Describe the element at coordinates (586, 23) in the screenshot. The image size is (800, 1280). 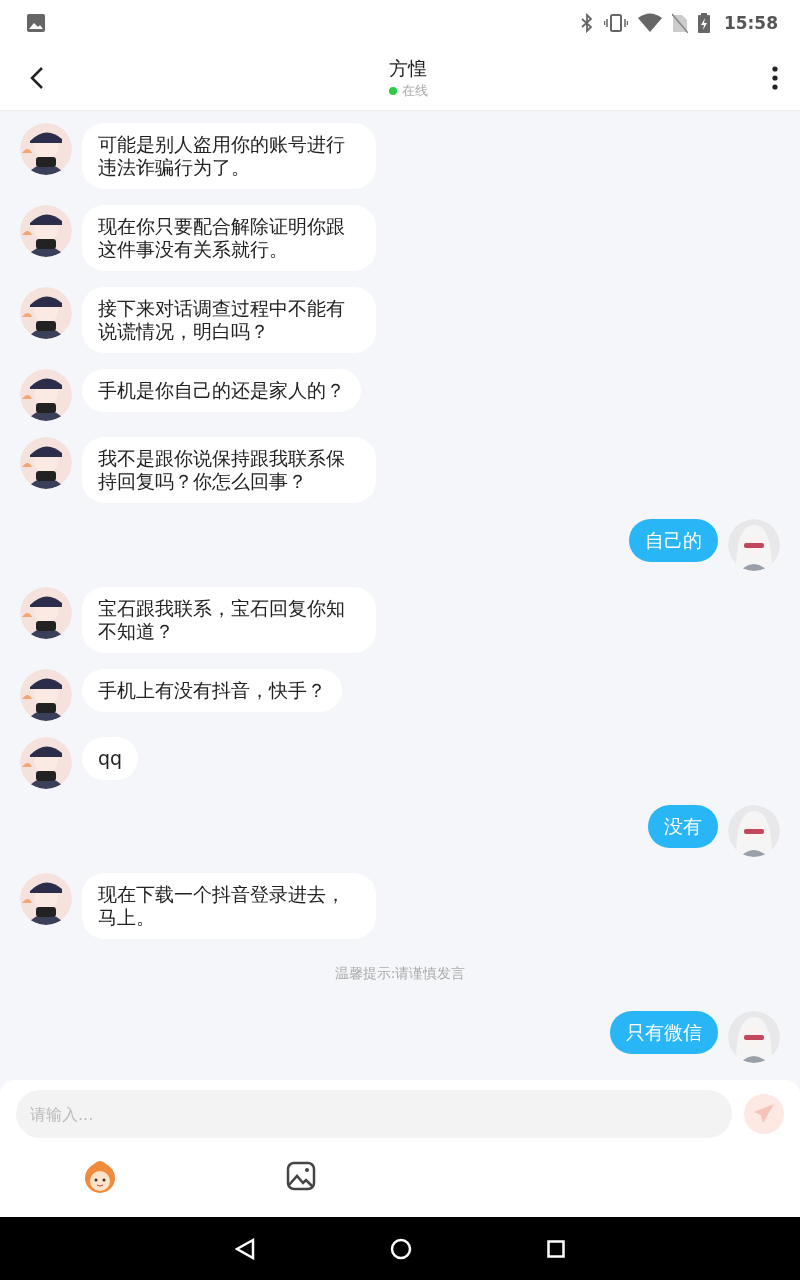
I see `bluetooth-icon` at that location.